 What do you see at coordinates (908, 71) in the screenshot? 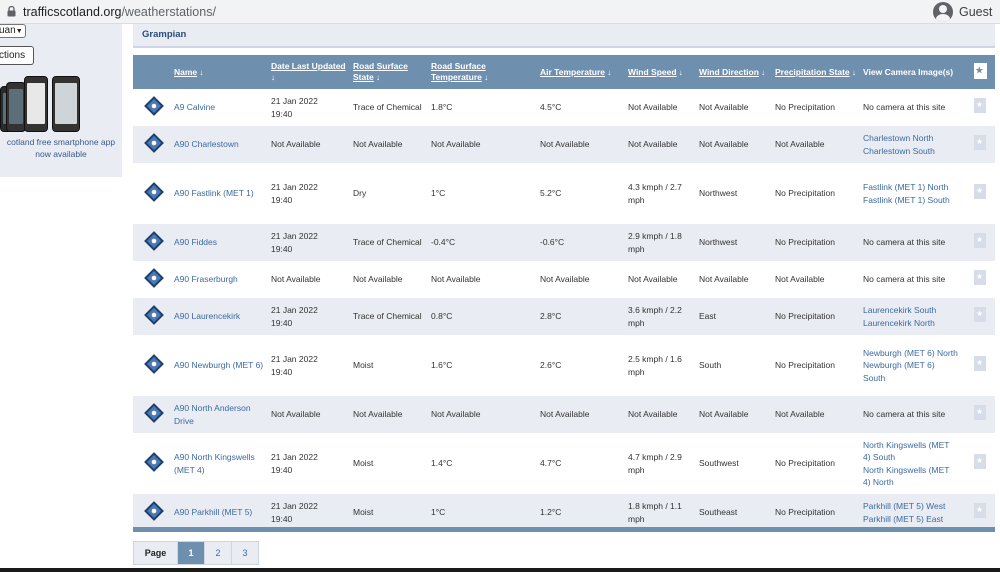
I see `header-camera: View Camera Image(s)` at bounding box center [908, 71].